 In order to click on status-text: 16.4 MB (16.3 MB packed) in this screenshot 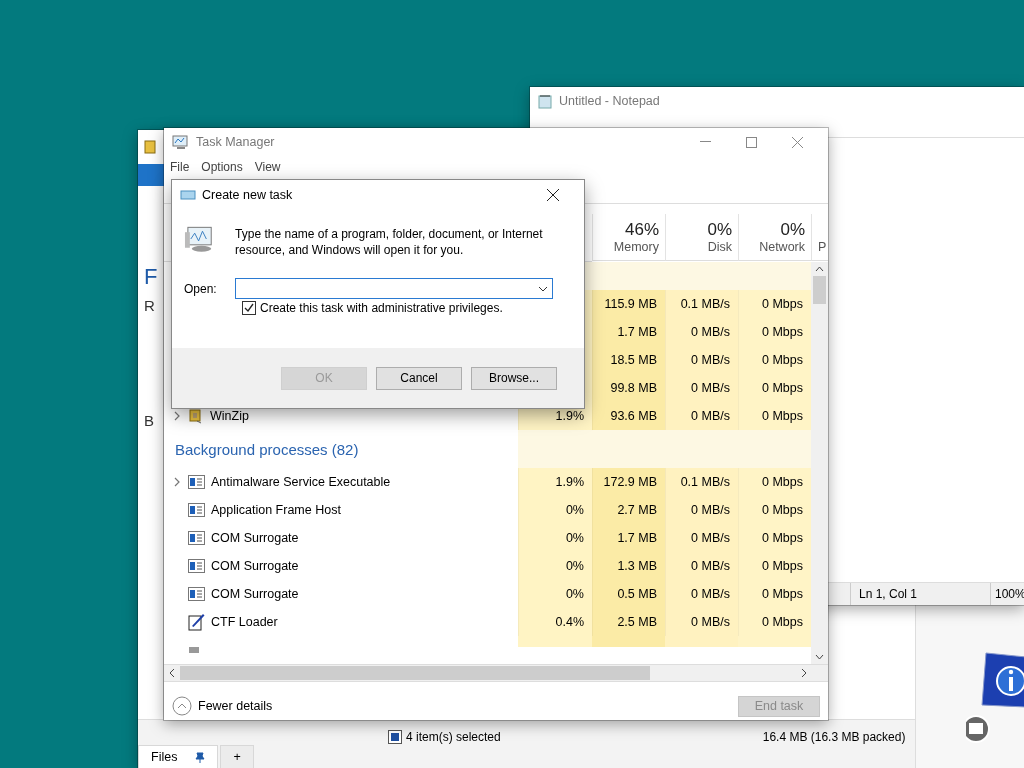, I will do `click(834, 737)`.